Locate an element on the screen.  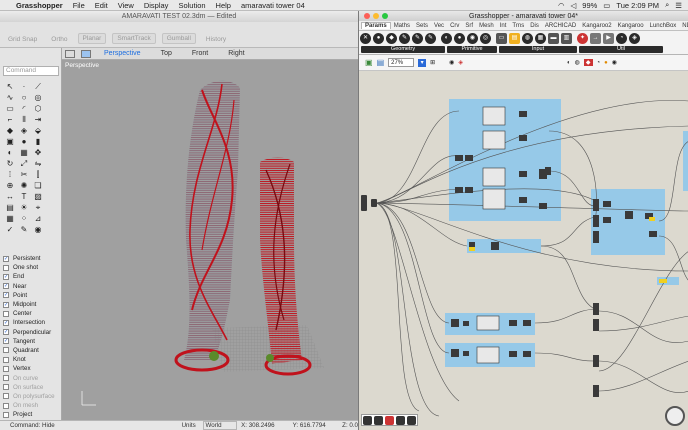
menu-solution: Solution is located at coordinates (191, 5).